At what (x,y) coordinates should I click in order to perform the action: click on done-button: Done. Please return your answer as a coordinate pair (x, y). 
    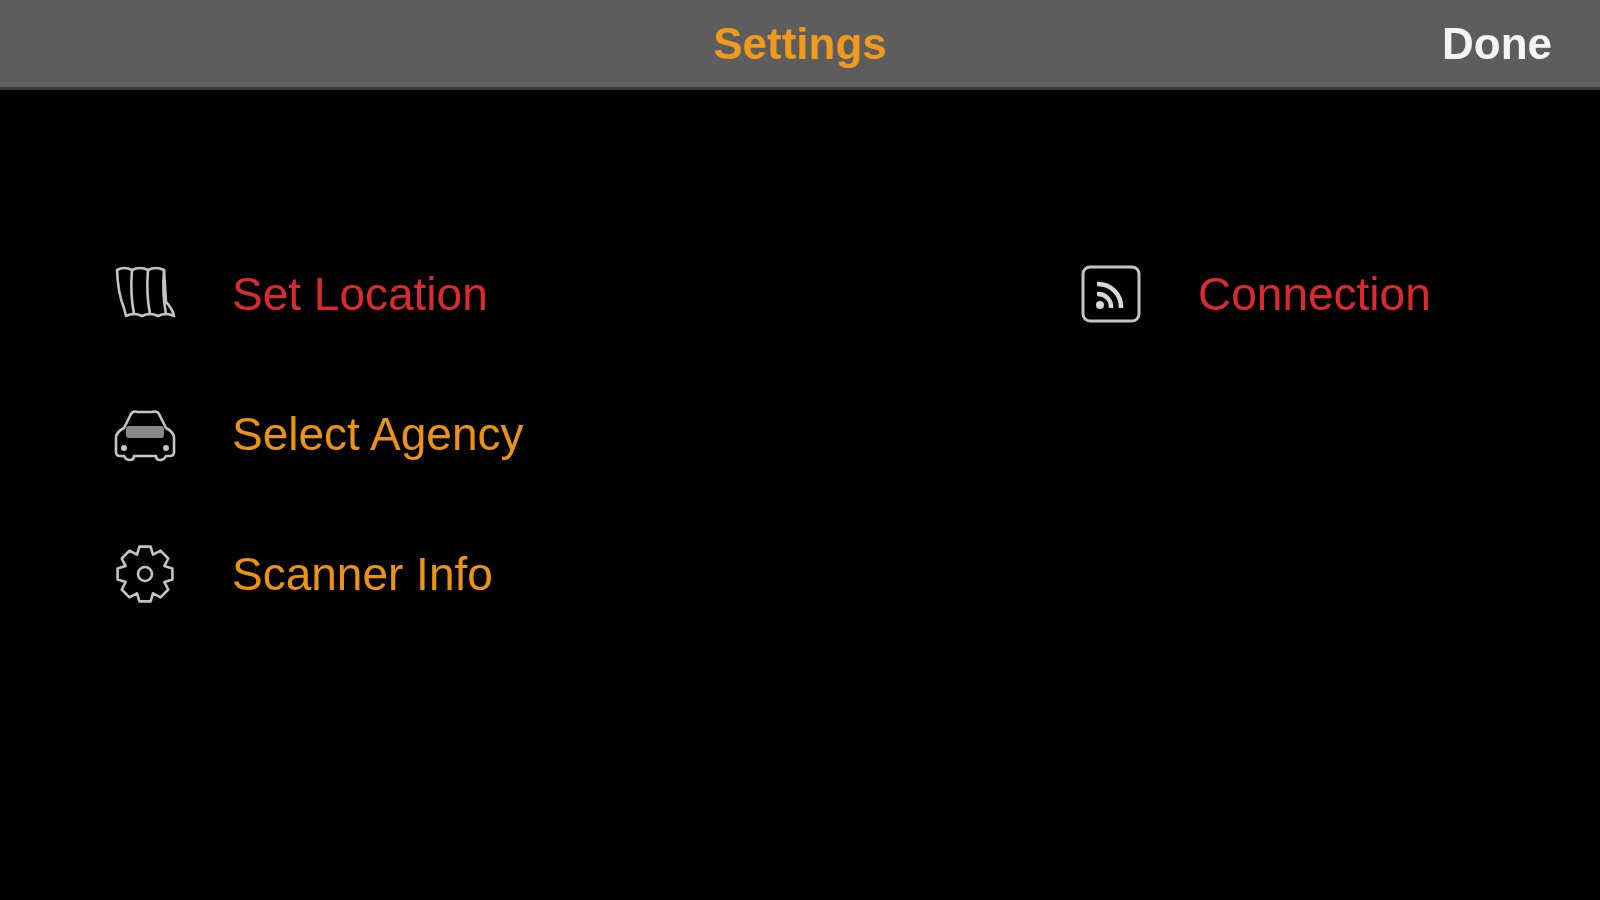
    Looking at the image, I should click on (1497, 43).